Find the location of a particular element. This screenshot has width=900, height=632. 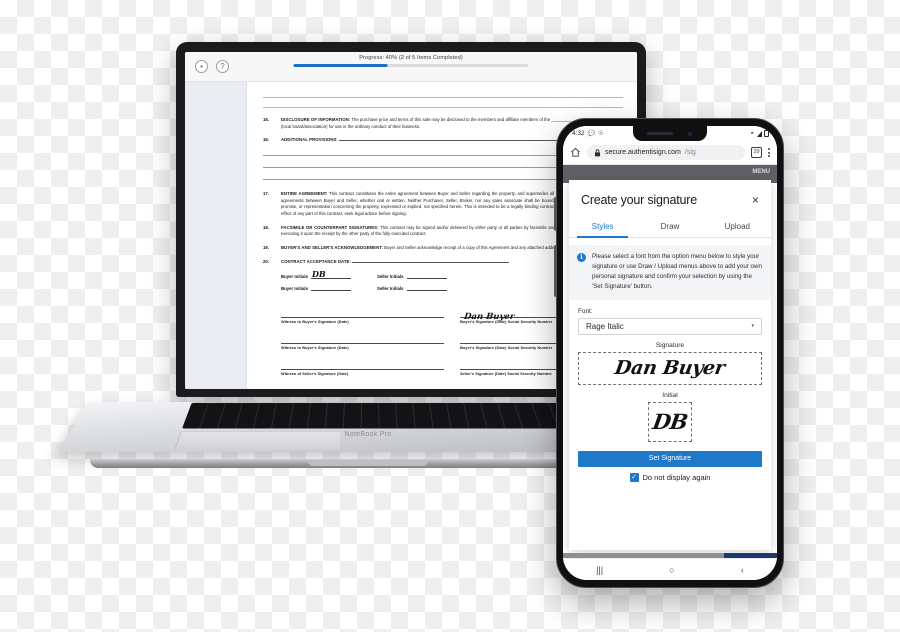

clause-heading: DISCLOSURE OF INFORMATION: is located at coordinates (316, 119).